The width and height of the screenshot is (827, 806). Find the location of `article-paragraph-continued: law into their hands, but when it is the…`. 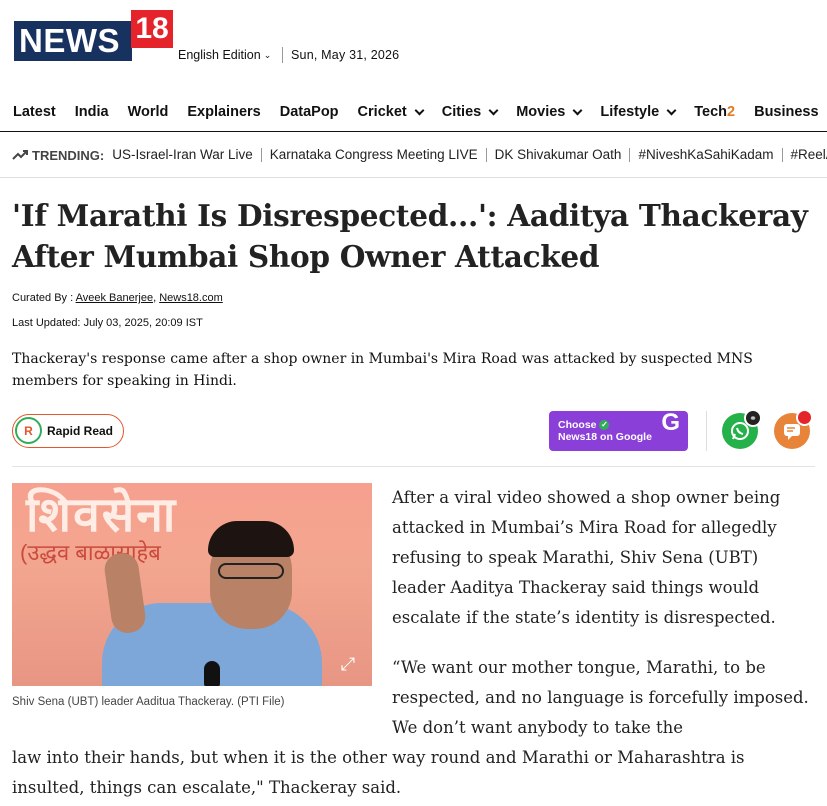

article-paragraph-continued: law into their hands, but when it is the… is located at coordinates (378, 772).